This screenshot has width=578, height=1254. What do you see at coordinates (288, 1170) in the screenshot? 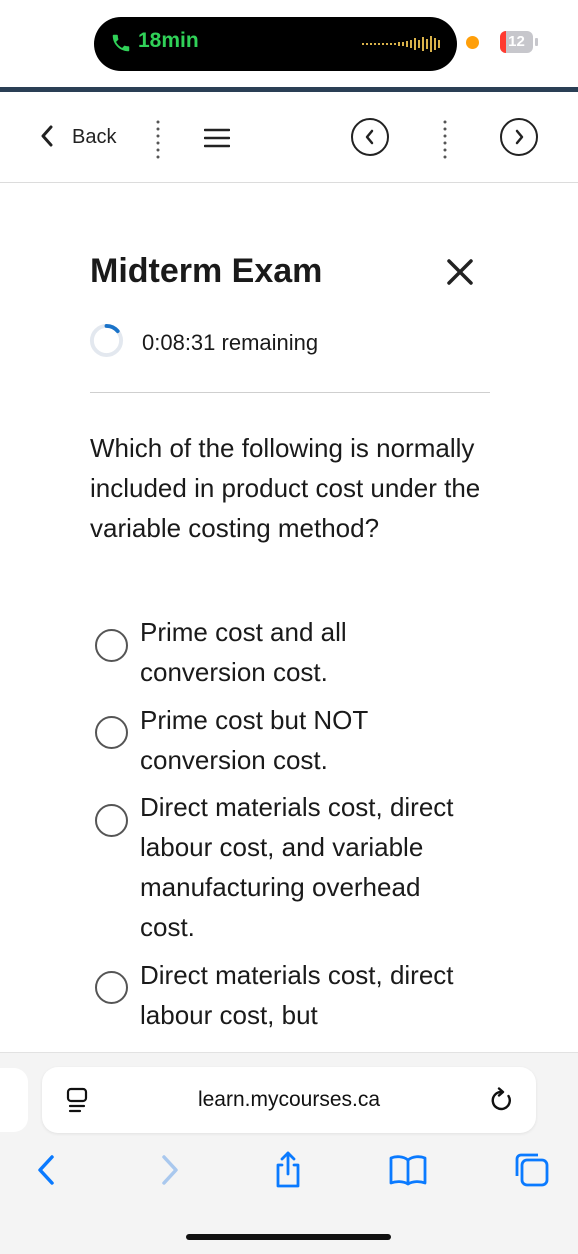
I see `share-icon` at bounding box center [288, 1170].